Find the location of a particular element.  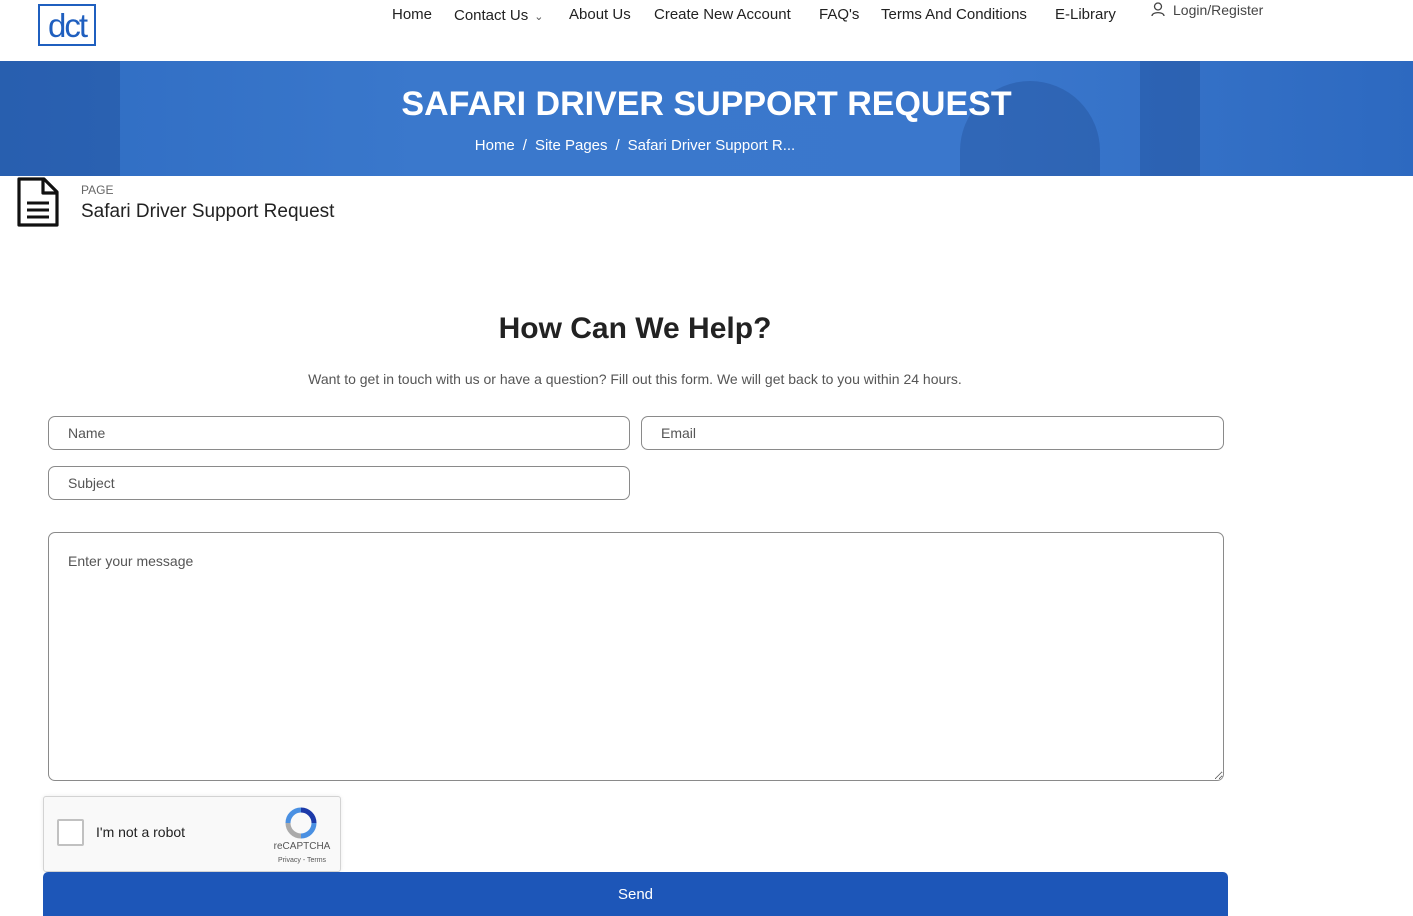

nav-create-account: Create New Account is located at coordinates (722, 14).